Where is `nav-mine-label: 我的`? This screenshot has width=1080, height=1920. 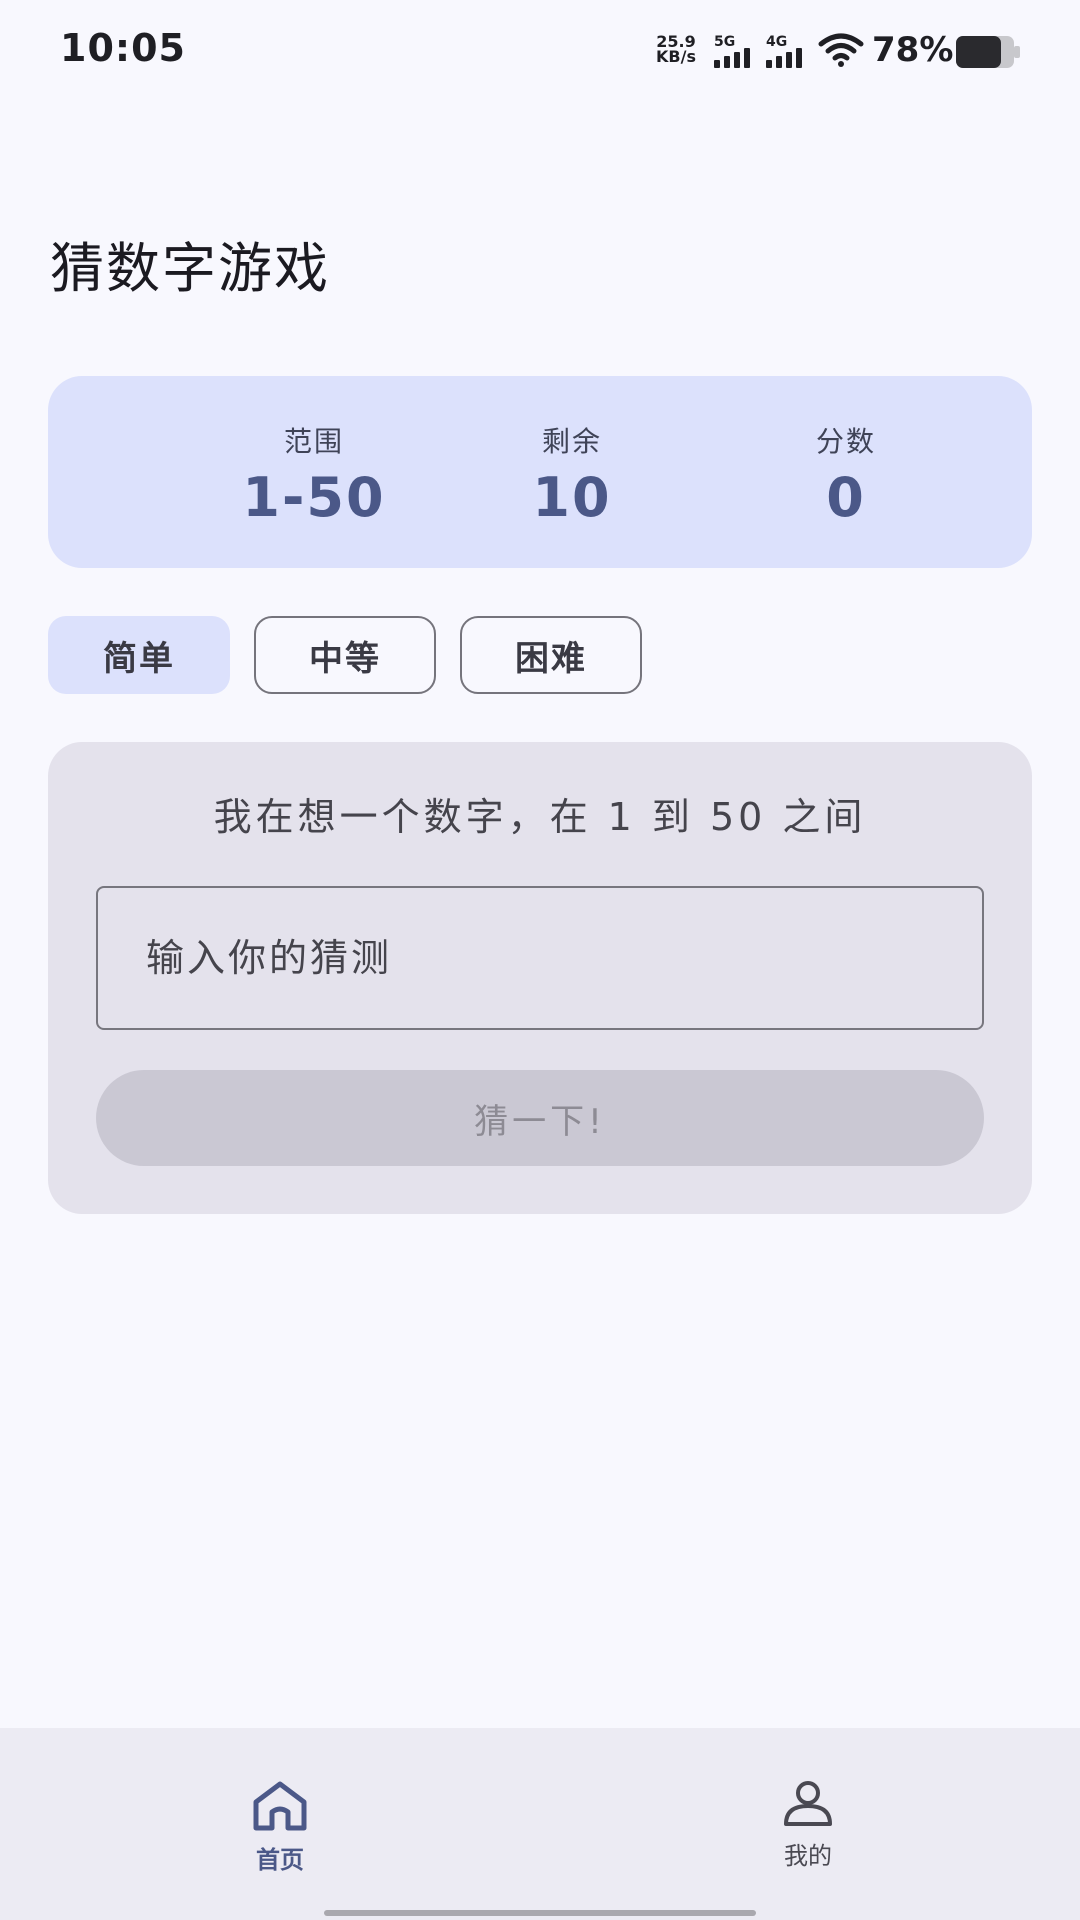 nav-mine-label: 我的 is located at coordinates (808, 1856).